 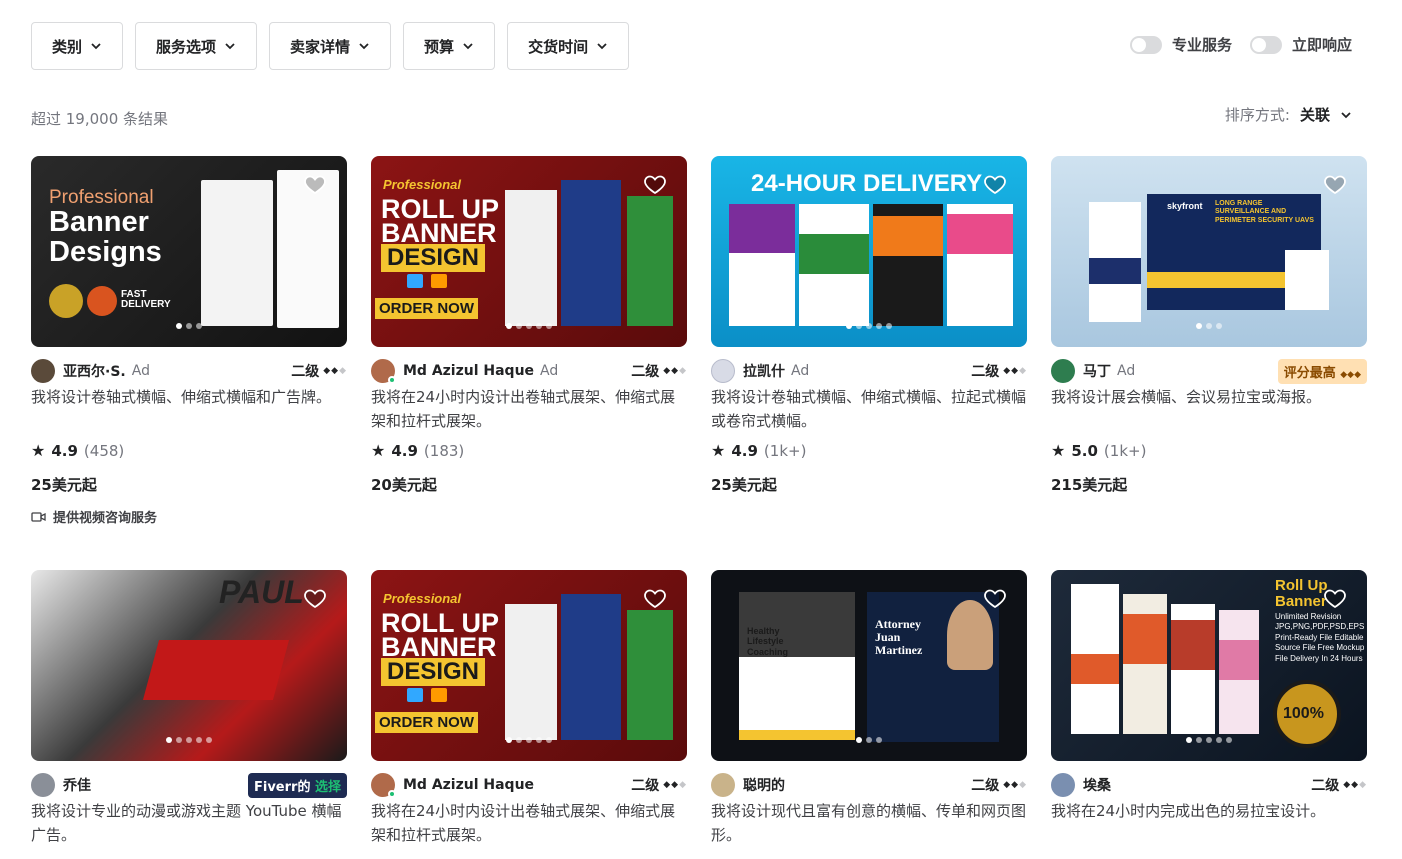 What do you see at coordinates (67, 46) in the screenshot?
I see `filter-category-label: 类别` at bounding box center [67, 46].